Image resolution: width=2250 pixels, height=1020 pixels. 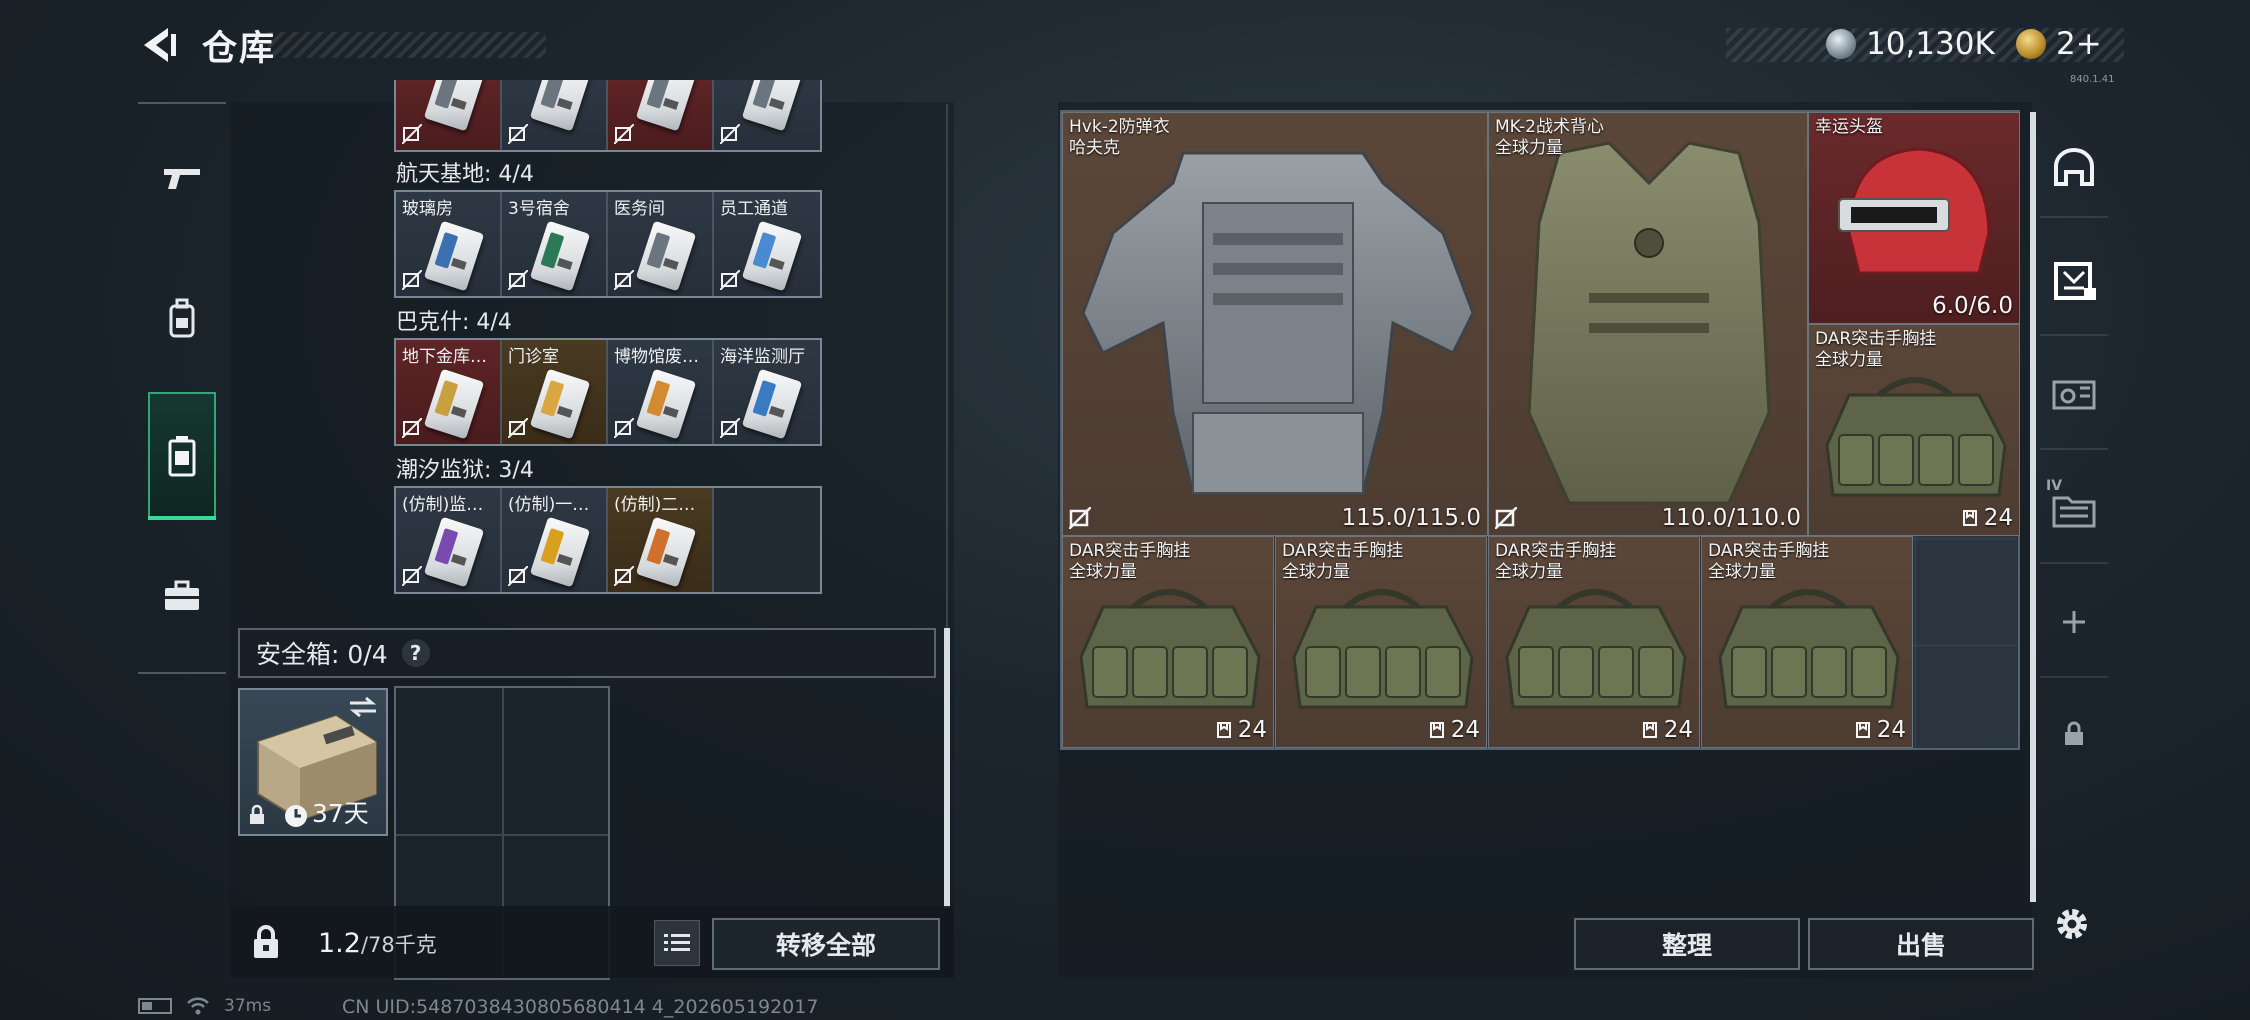 What do you see at coordinates (2079, 44) in the screenshot?
I see `premium-currency-amount: 2+` at bounding box center [2079, 44].